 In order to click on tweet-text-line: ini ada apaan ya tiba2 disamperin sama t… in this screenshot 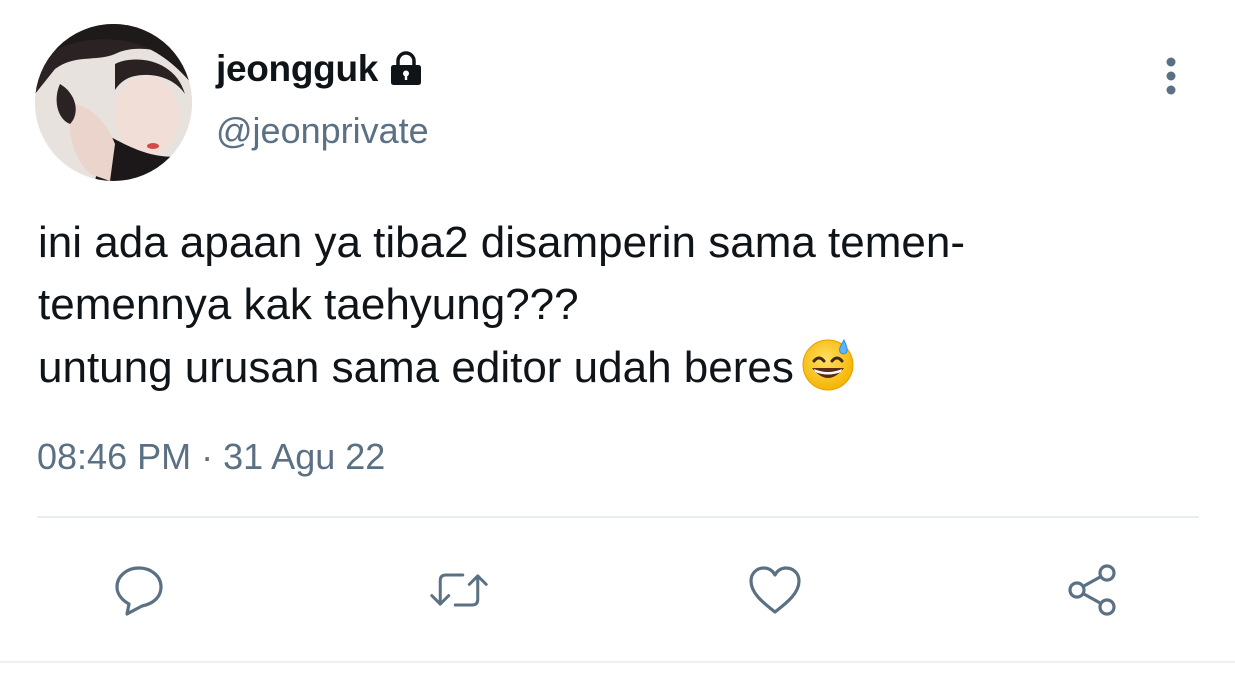, I will do `click(501, 242)`.